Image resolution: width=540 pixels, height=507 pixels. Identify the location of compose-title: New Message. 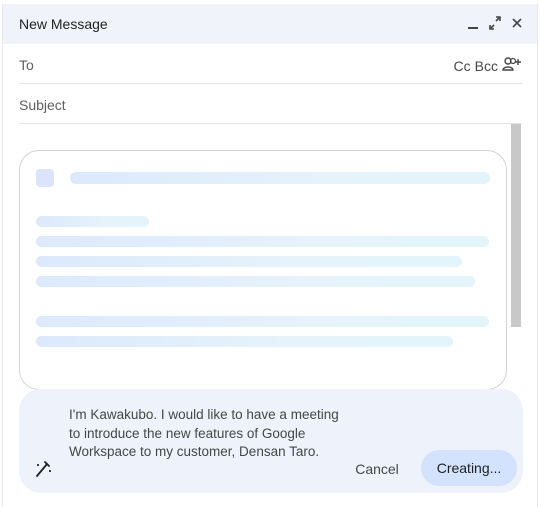
(63, 24).